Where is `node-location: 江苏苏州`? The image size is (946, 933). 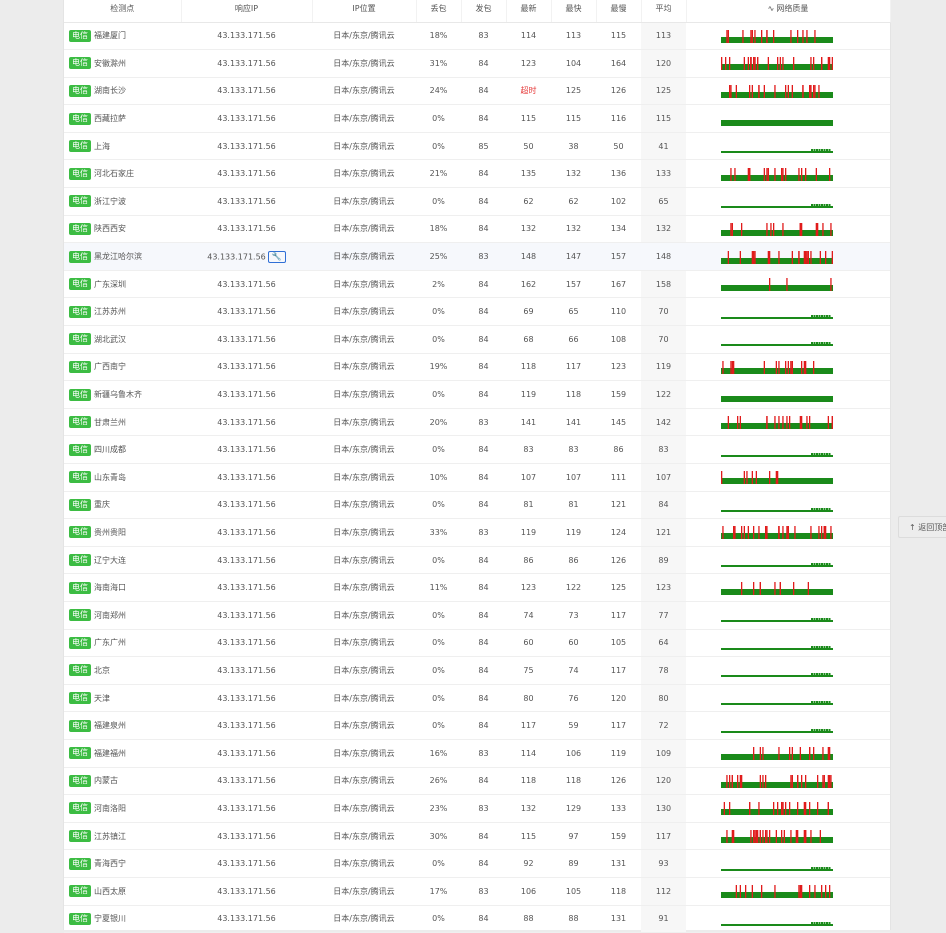
node-location: 江苏苏州 is located at coordinates (110, 312).